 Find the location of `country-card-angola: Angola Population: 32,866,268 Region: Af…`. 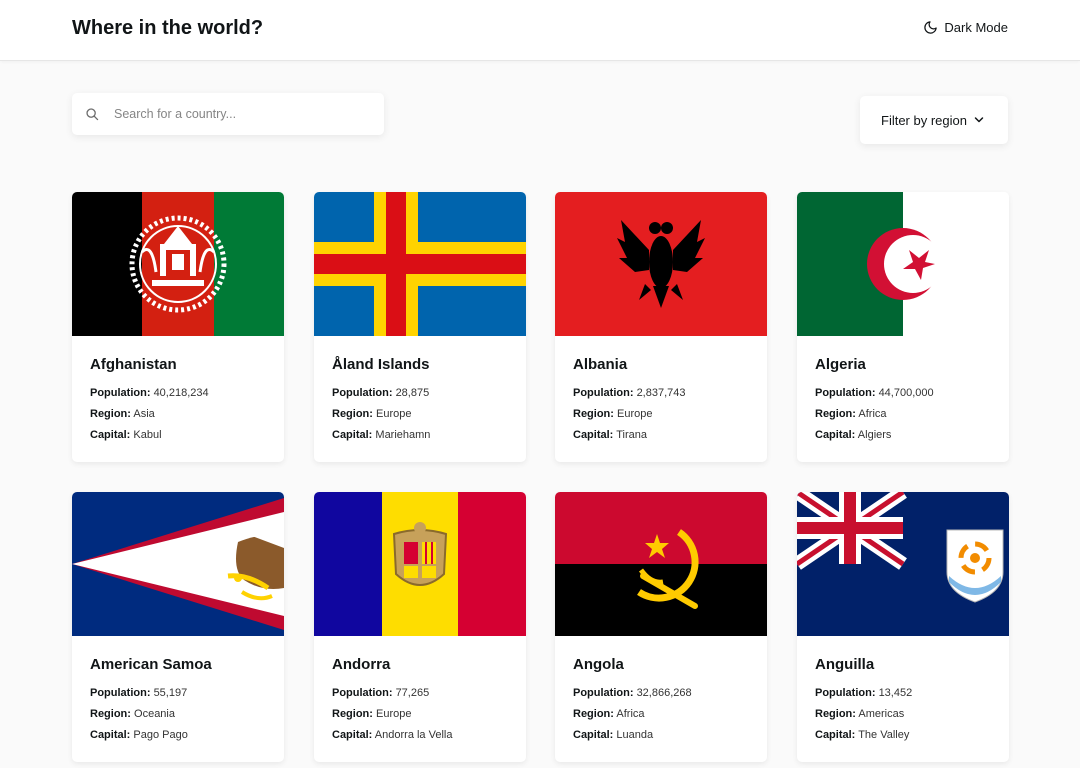

country-card-angola: Angola Population: 32,866,268 Region: Af… is located at coordinates (661, 627).